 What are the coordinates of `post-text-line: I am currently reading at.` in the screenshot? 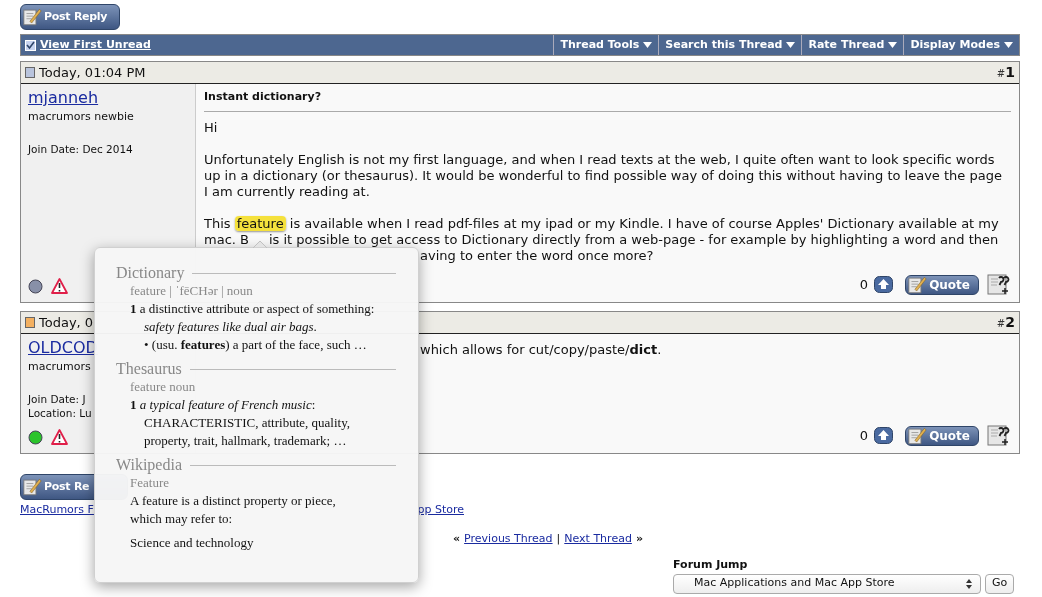 It's located at (287, 192).